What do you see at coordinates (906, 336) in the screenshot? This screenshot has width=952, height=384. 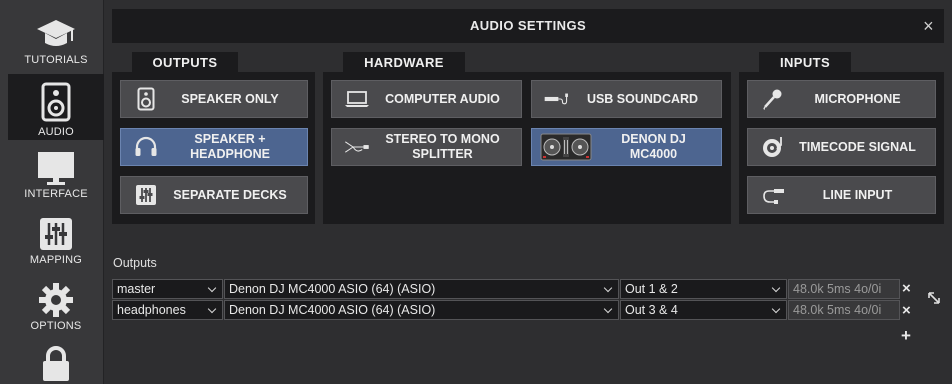 I see `add-row-button: +` at bounding box center [906, 336].